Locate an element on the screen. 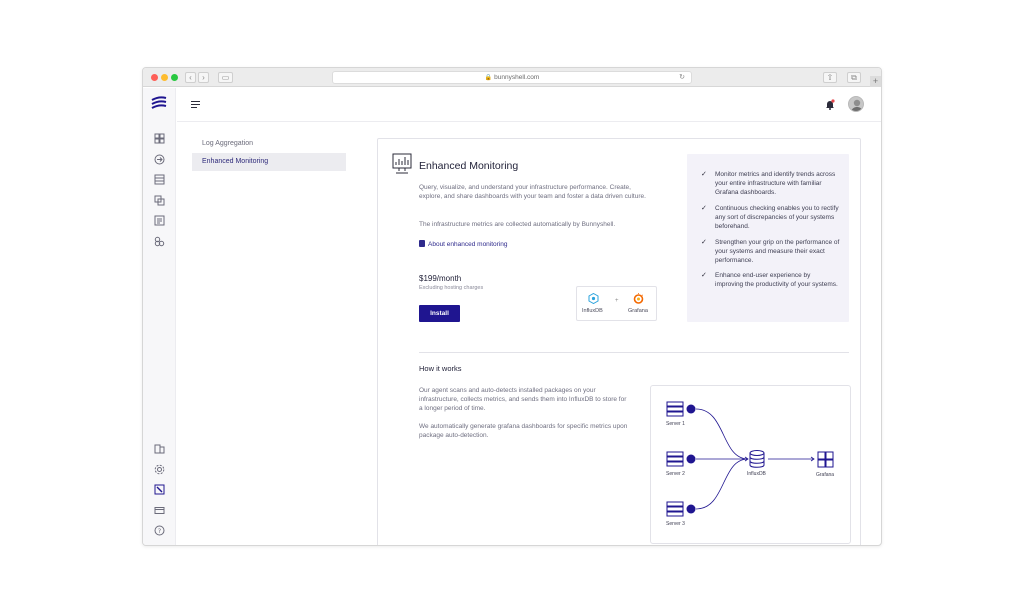 The width and height of the screenshot is (1024, 613). server-2-label: Server 2 is located at coordinates (675, 474).